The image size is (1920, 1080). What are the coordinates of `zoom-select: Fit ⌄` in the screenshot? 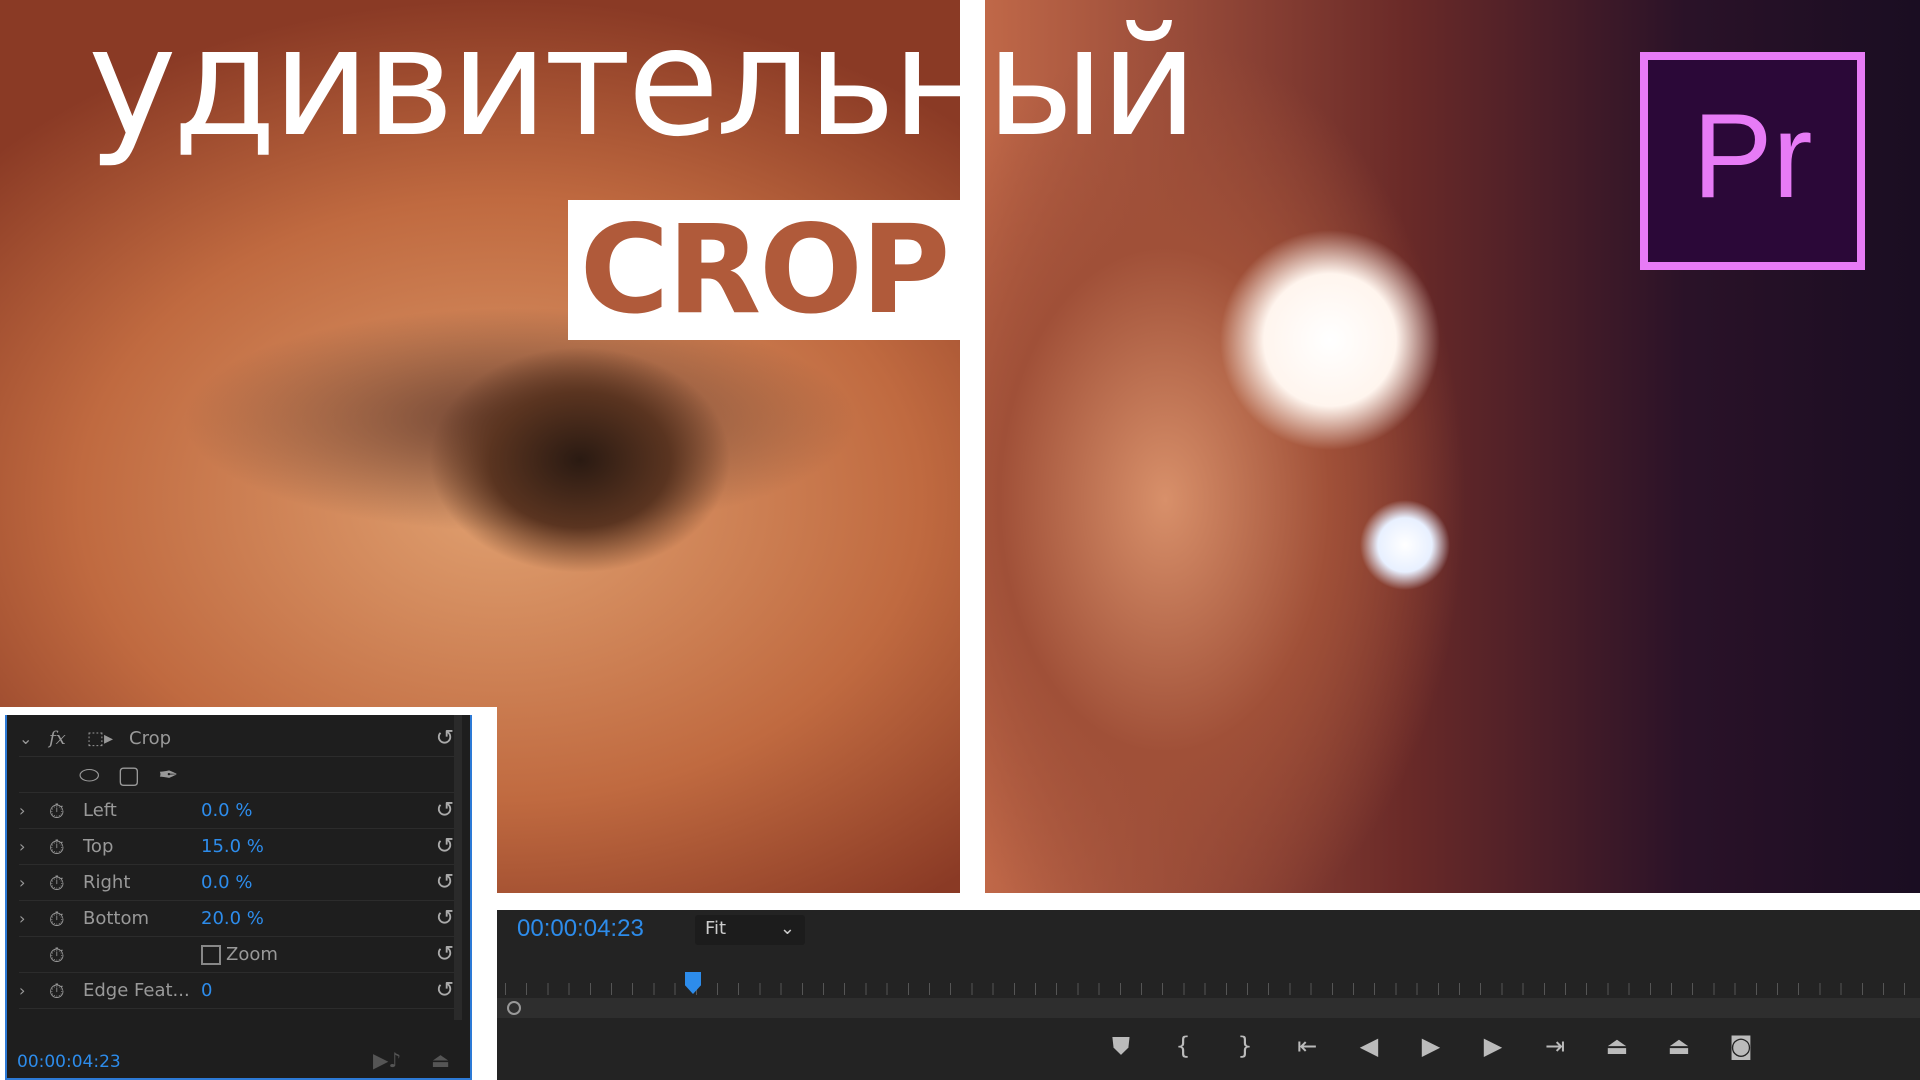 It's located at (750, 930).